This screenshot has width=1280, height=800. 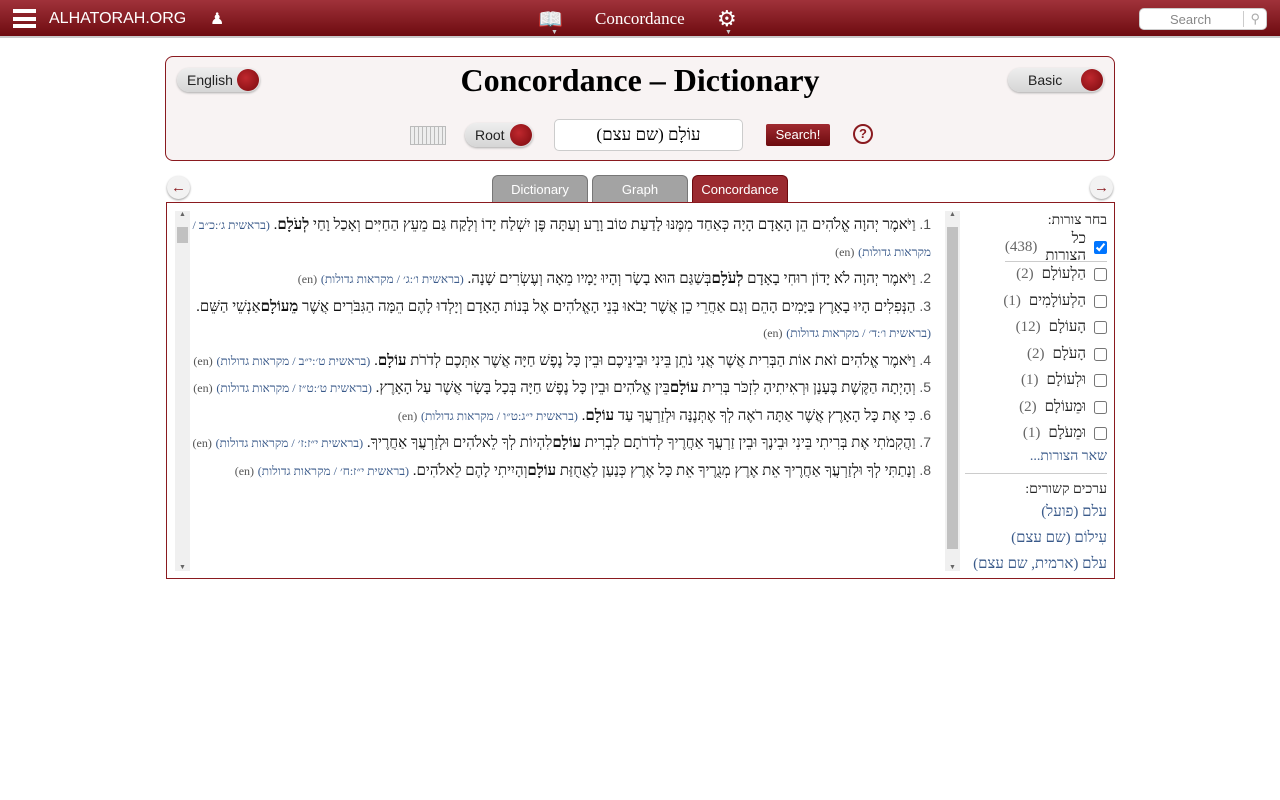 What do you see at coordinates (1034, 567) in the screenshot?
I see `related-entry-link: עלם (ארמית, שם עצם)` at bounding box center [1034, 567].